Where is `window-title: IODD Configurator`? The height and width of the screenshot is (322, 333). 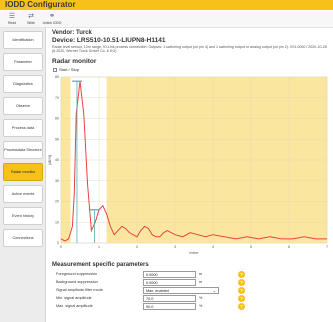 window-title: IODD Configurator is located at coordinates (40, 4).